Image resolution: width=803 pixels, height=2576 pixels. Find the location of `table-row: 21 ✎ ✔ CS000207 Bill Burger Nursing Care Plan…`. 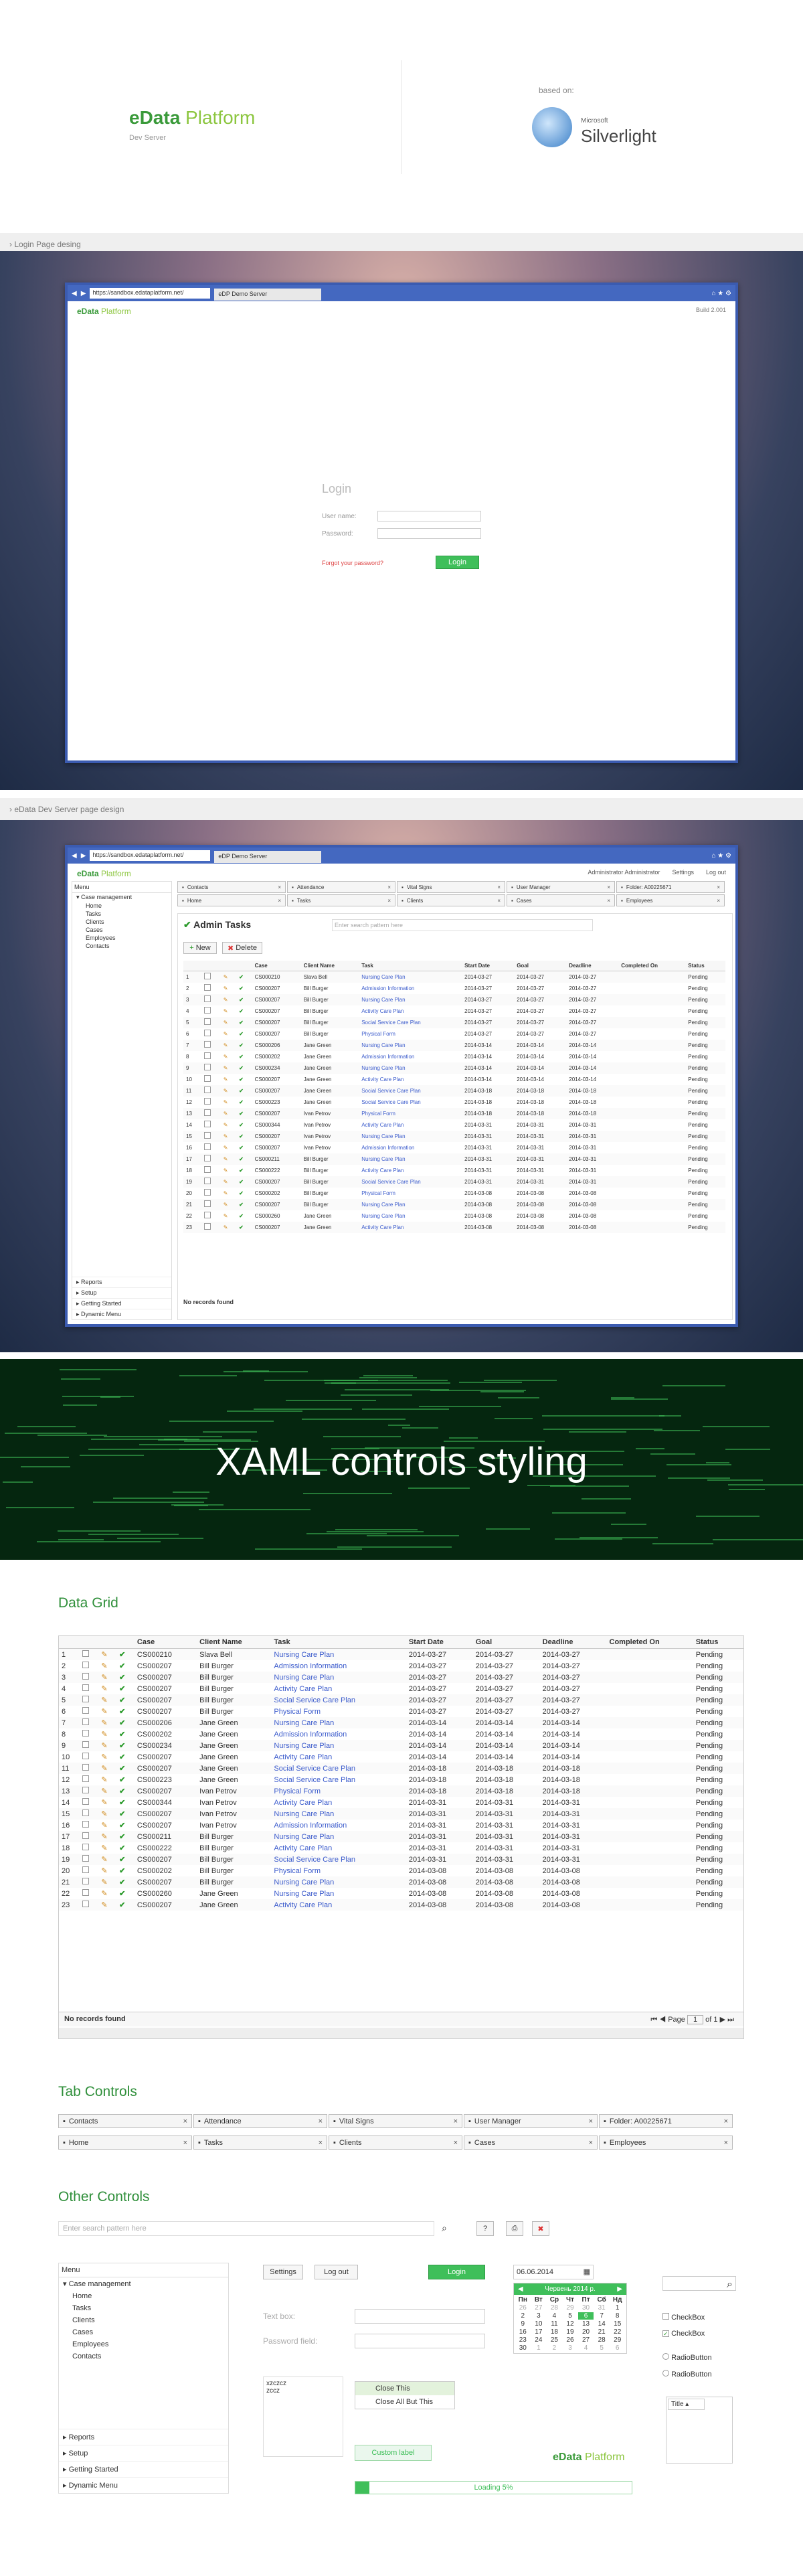

table-row: 21 ✎ ✔ CS000207 Bill Burger Nursing Care Plan… is located at coordinates (454, 1204).